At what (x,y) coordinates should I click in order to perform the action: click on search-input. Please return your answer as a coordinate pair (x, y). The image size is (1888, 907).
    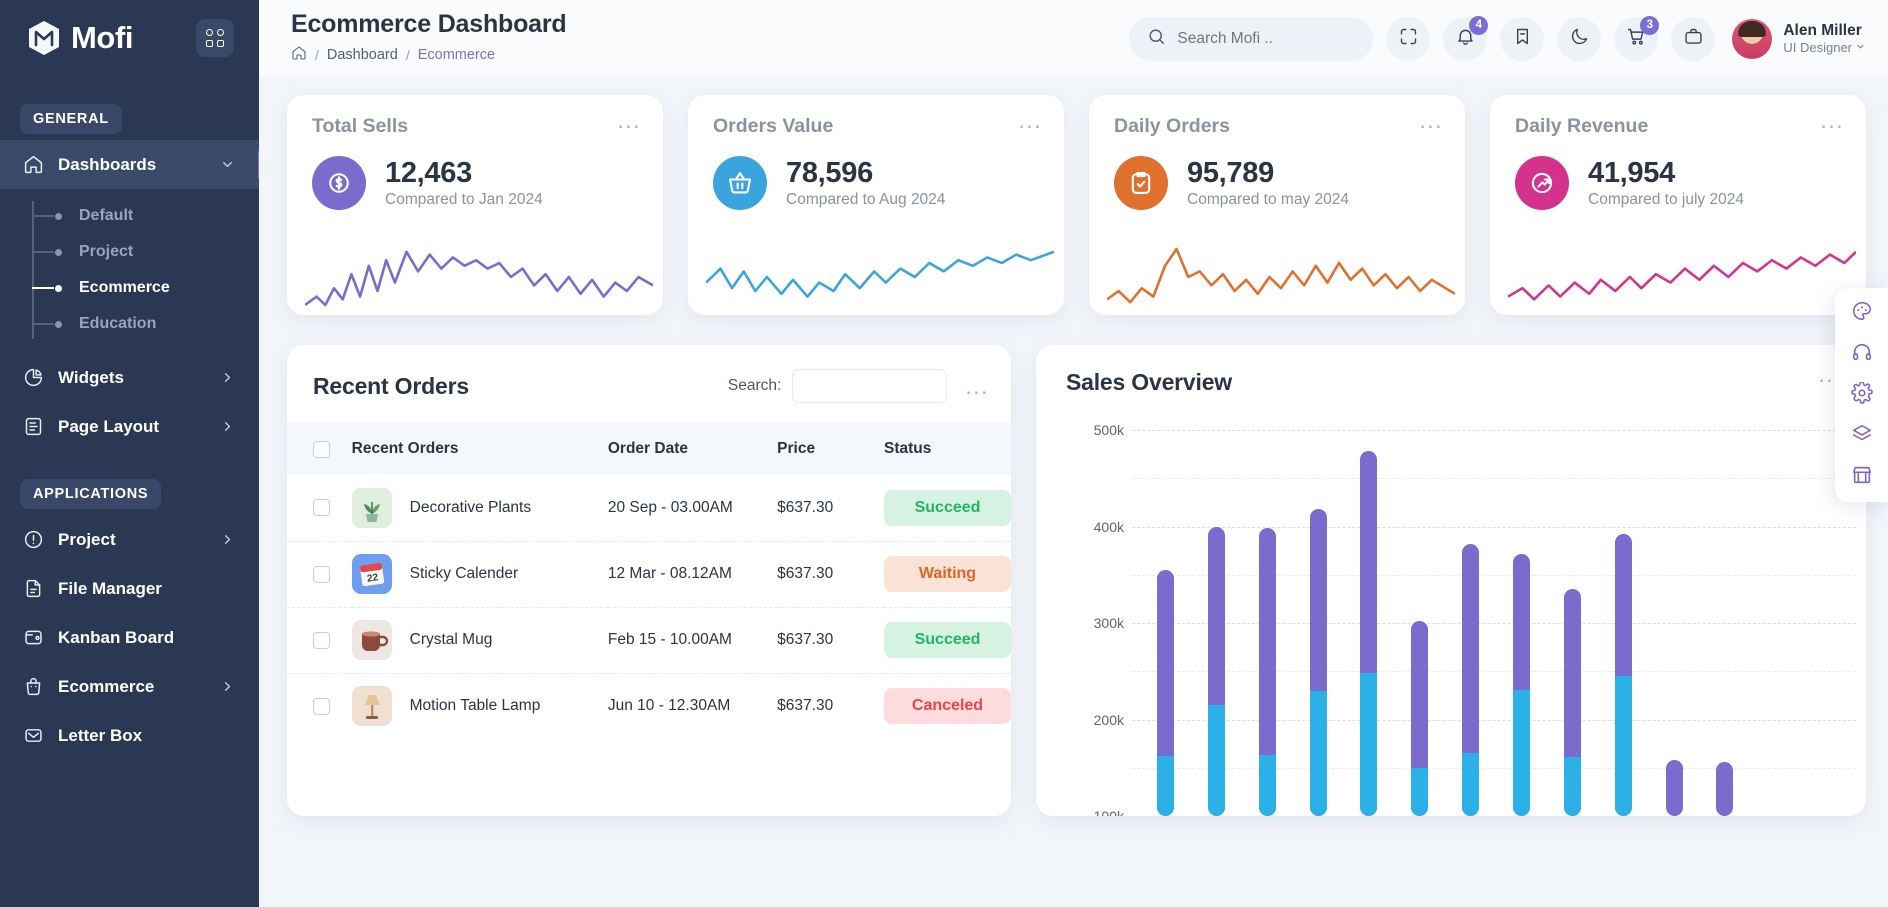
    Looking at the image, I should click on (1257, 38).